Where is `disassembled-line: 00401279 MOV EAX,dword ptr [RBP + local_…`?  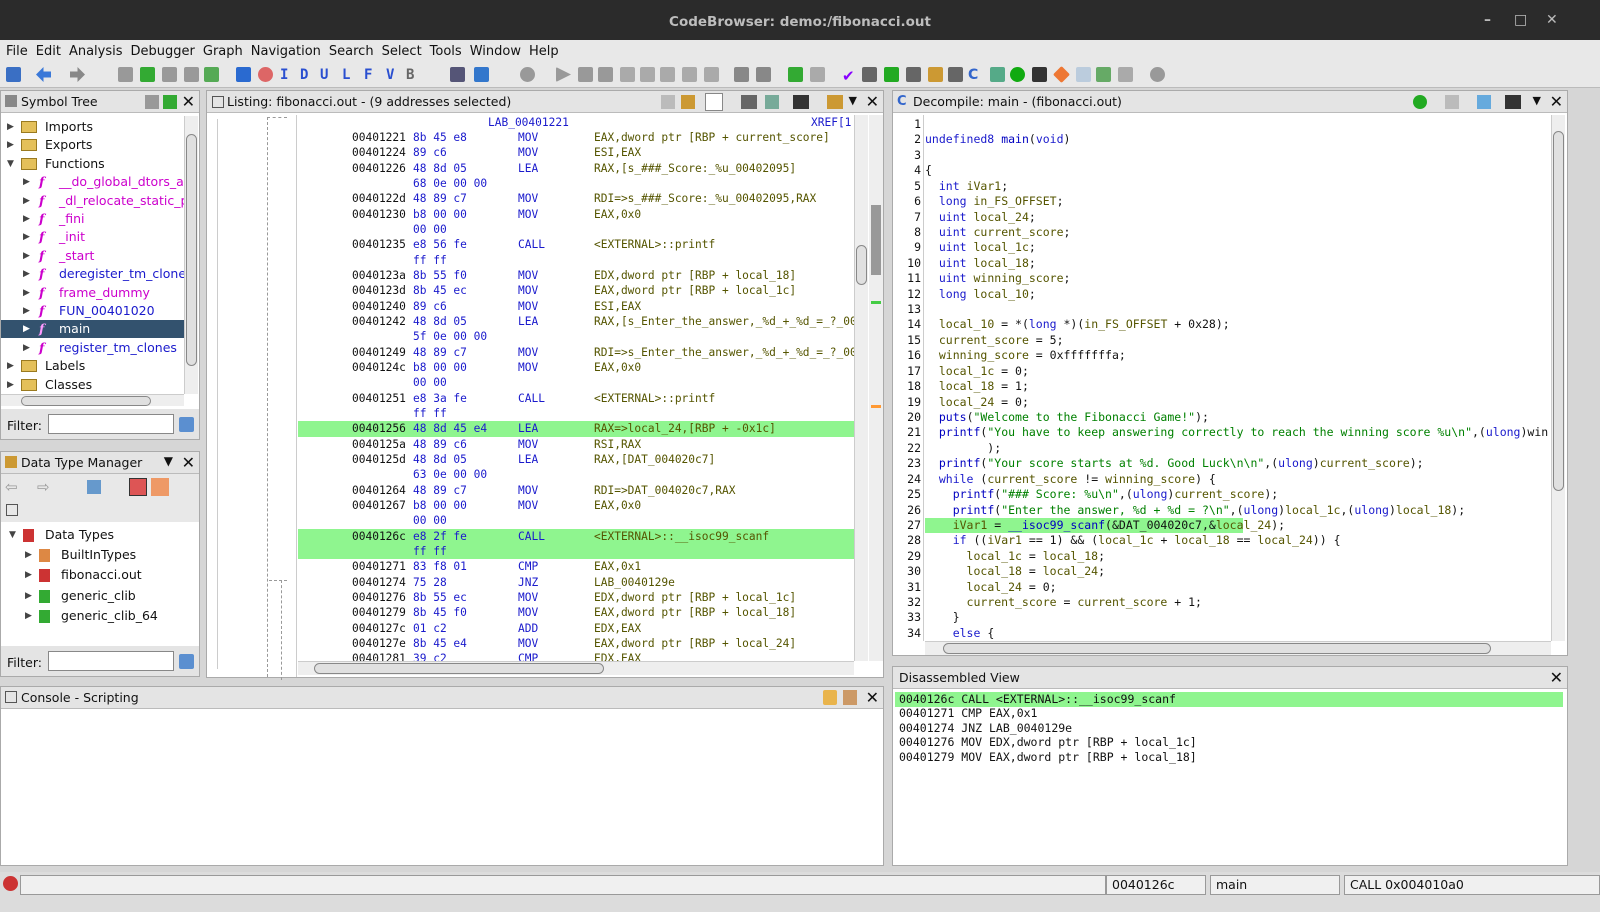 disassembled-line: 00401279 MOV EAX,dword ptr [RBP + local_… is located at coordinates (1233, 757).